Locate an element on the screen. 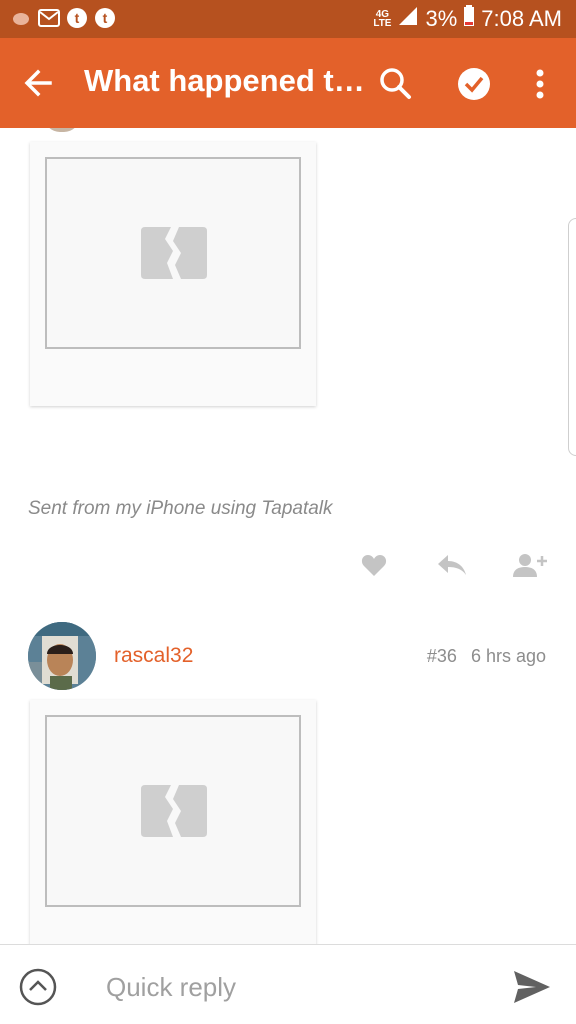 This screenshot has width=576, height=1024. post-header: rascal32 #36 6 hrs ago is located at coordinates (288, 657).